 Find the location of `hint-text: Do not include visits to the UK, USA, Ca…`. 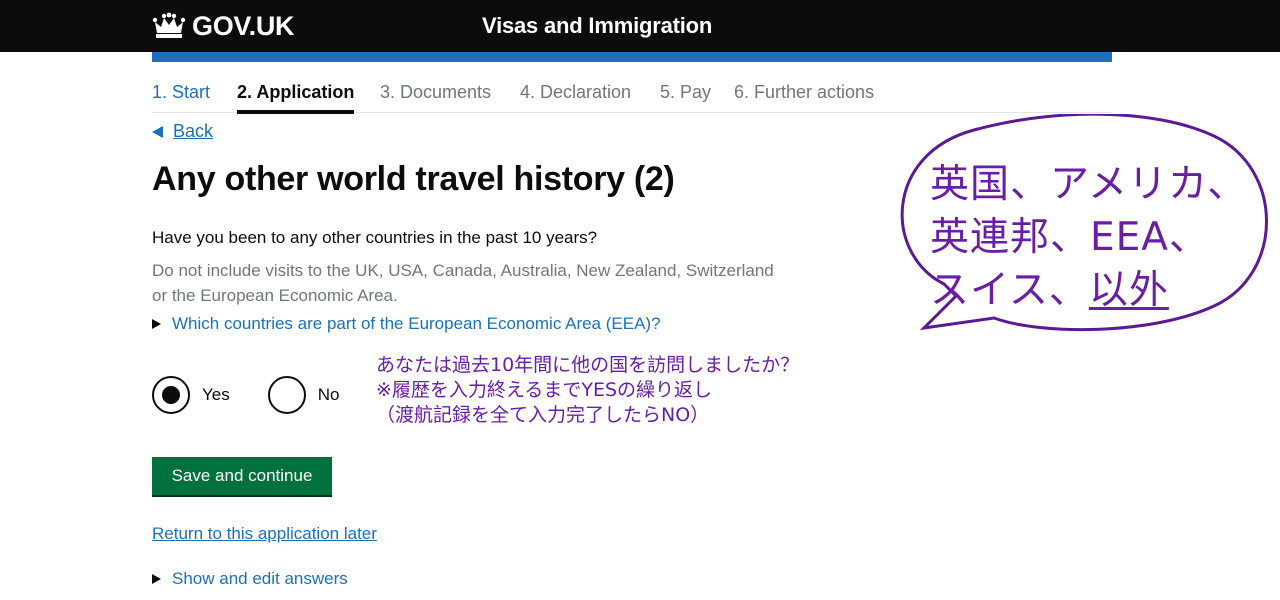

hint-text: Do not include visits to the UK, USA, Ca… is located at coordinates (497, 283).